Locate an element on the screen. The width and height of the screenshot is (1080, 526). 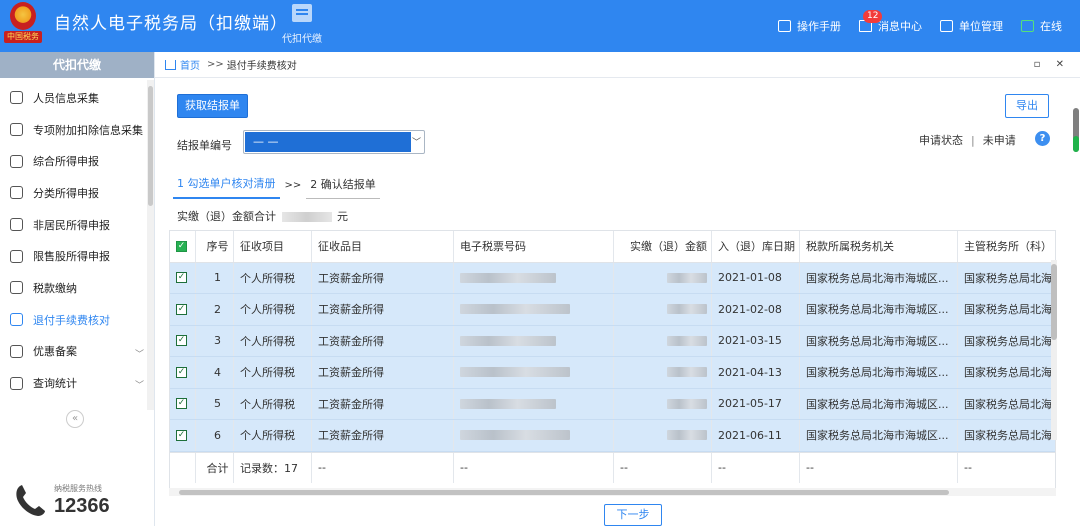
manual-link: 操作手册 is located at coordinates (809, 26).